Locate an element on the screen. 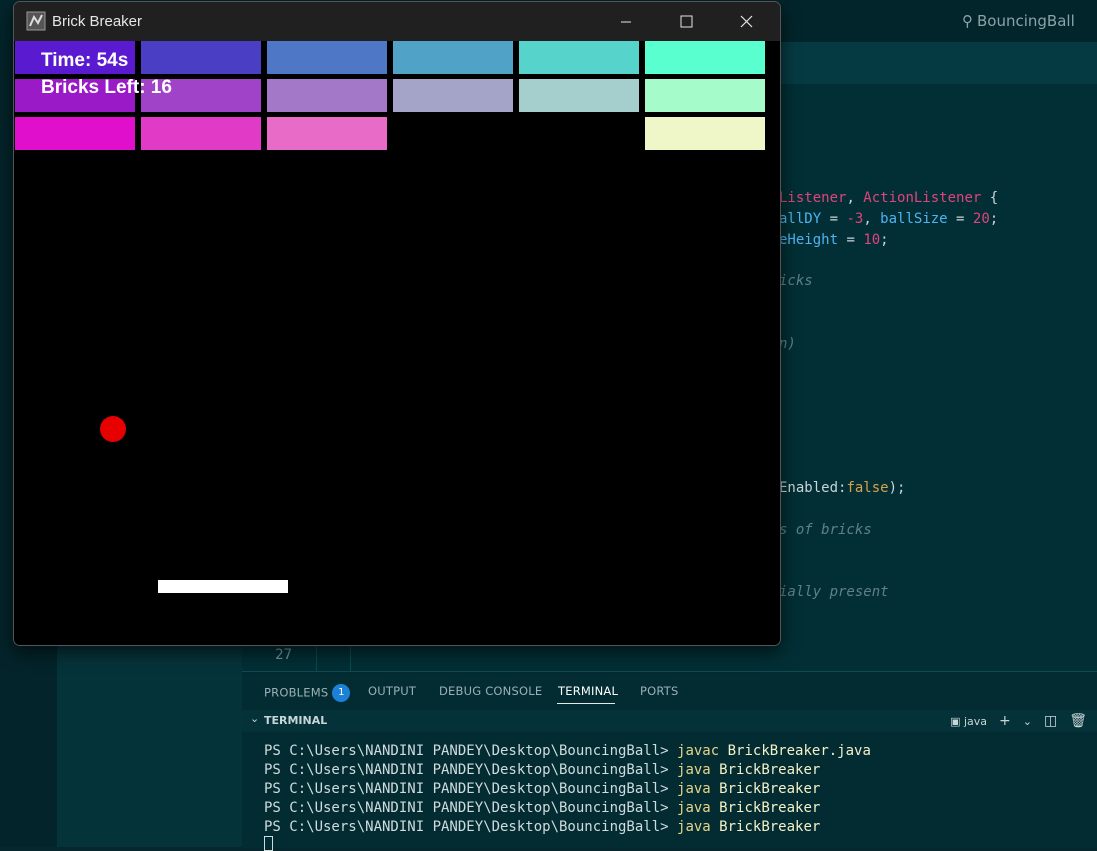 This screenshot has width=1097, height=851. time-counter: Time: 54s is located at coordinates (85, 60).